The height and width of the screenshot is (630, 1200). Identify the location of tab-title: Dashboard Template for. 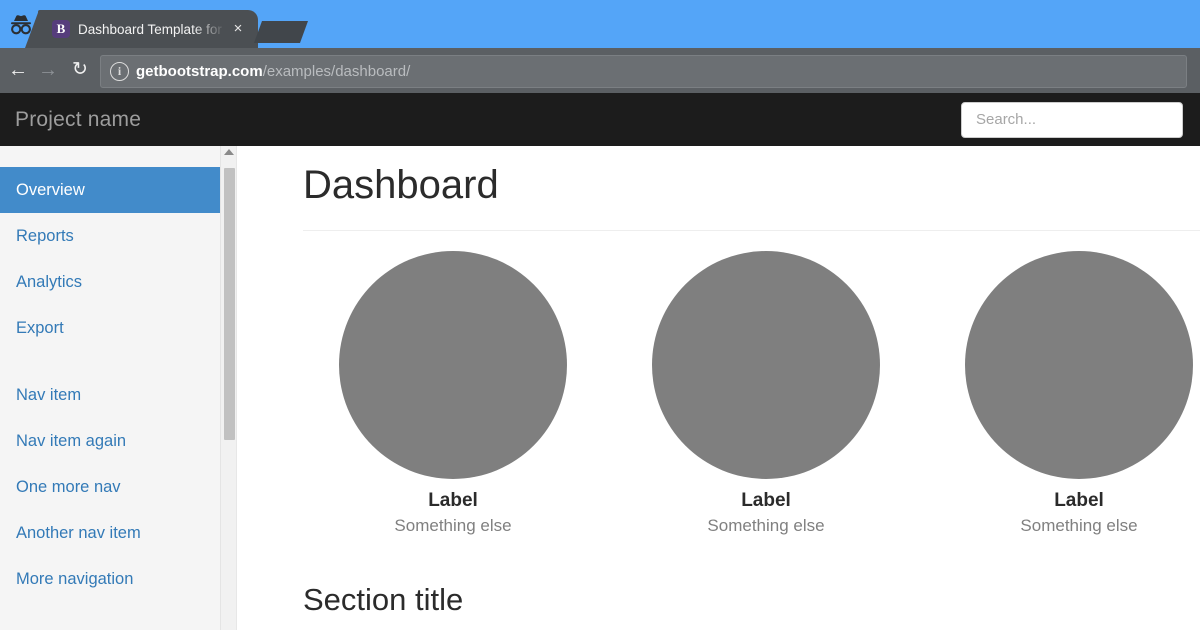
(150, 29).